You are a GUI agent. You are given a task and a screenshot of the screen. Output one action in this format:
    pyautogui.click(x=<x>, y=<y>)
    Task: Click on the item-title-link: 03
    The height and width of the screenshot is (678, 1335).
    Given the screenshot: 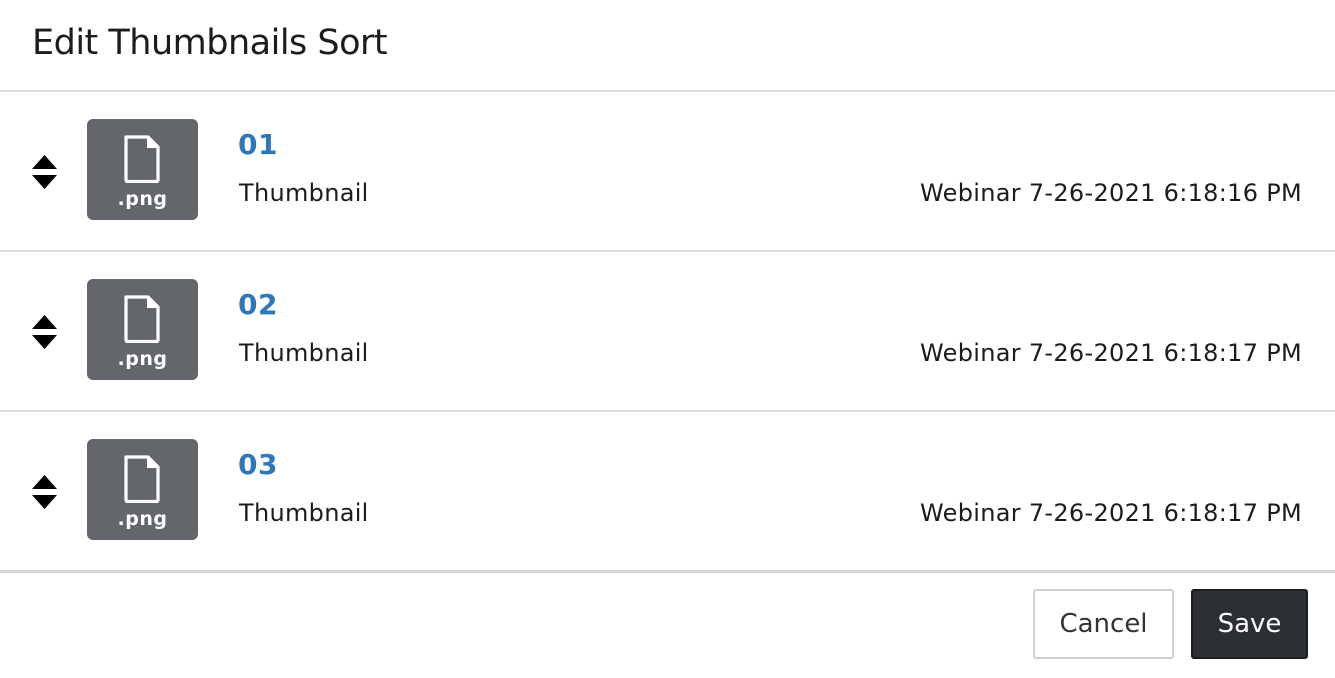 What is the action you would take?
    pyautogui.click(x=258, y=464)
    